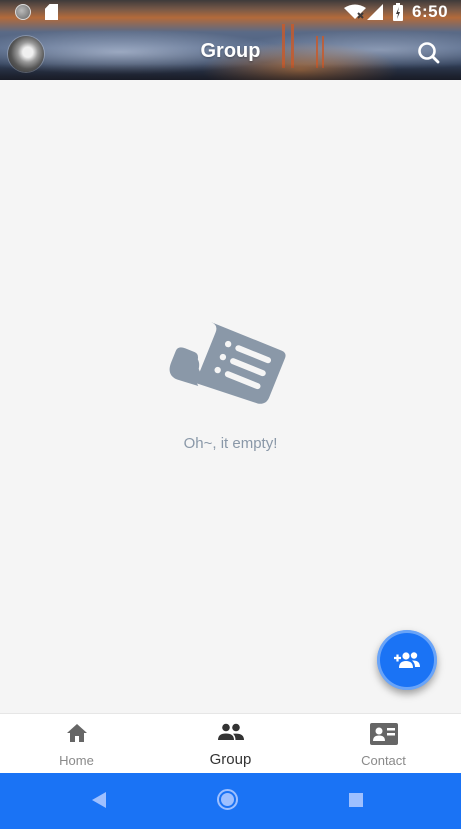  Describe the element at coordinates (383, 760) in the screenshot. I see `tab-contact-label: Contact` at that location.